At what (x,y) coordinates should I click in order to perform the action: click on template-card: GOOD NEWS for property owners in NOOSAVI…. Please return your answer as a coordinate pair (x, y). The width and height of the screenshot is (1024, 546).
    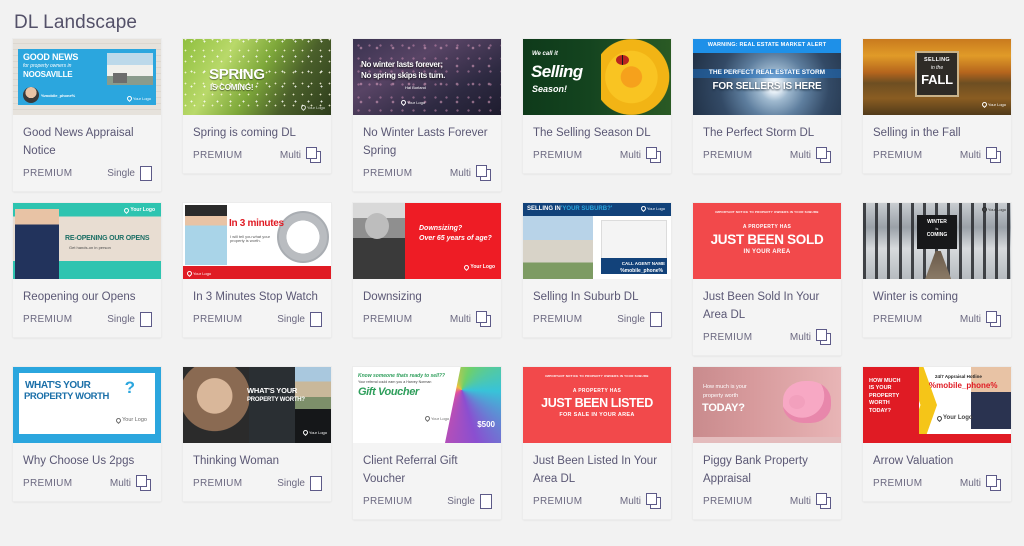
    Looking at the image, I should click on (87, 115).